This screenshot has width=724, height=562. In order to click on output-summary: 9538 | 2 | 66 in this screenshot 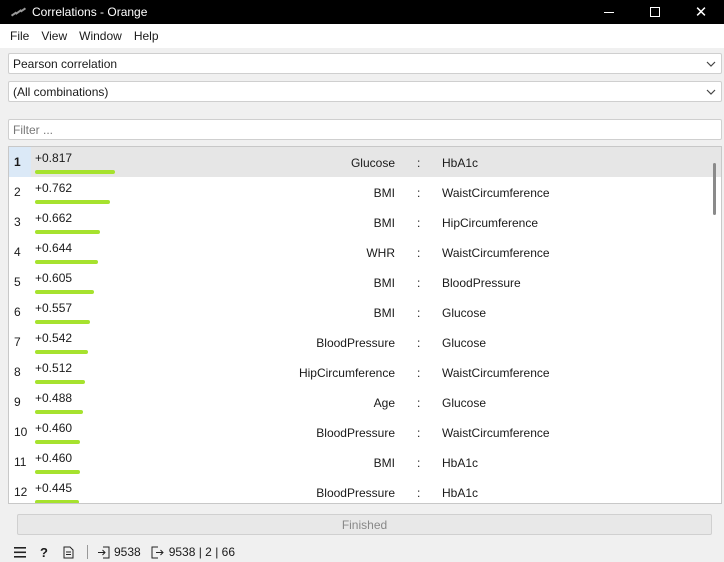, I will do `click(201, 552)`.